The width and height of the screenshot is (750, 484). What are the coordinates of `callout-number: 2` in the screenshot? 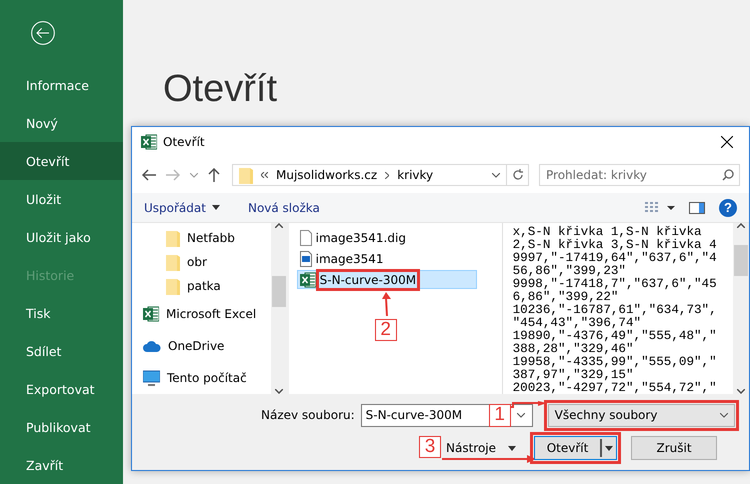 It's located at (385, 330).